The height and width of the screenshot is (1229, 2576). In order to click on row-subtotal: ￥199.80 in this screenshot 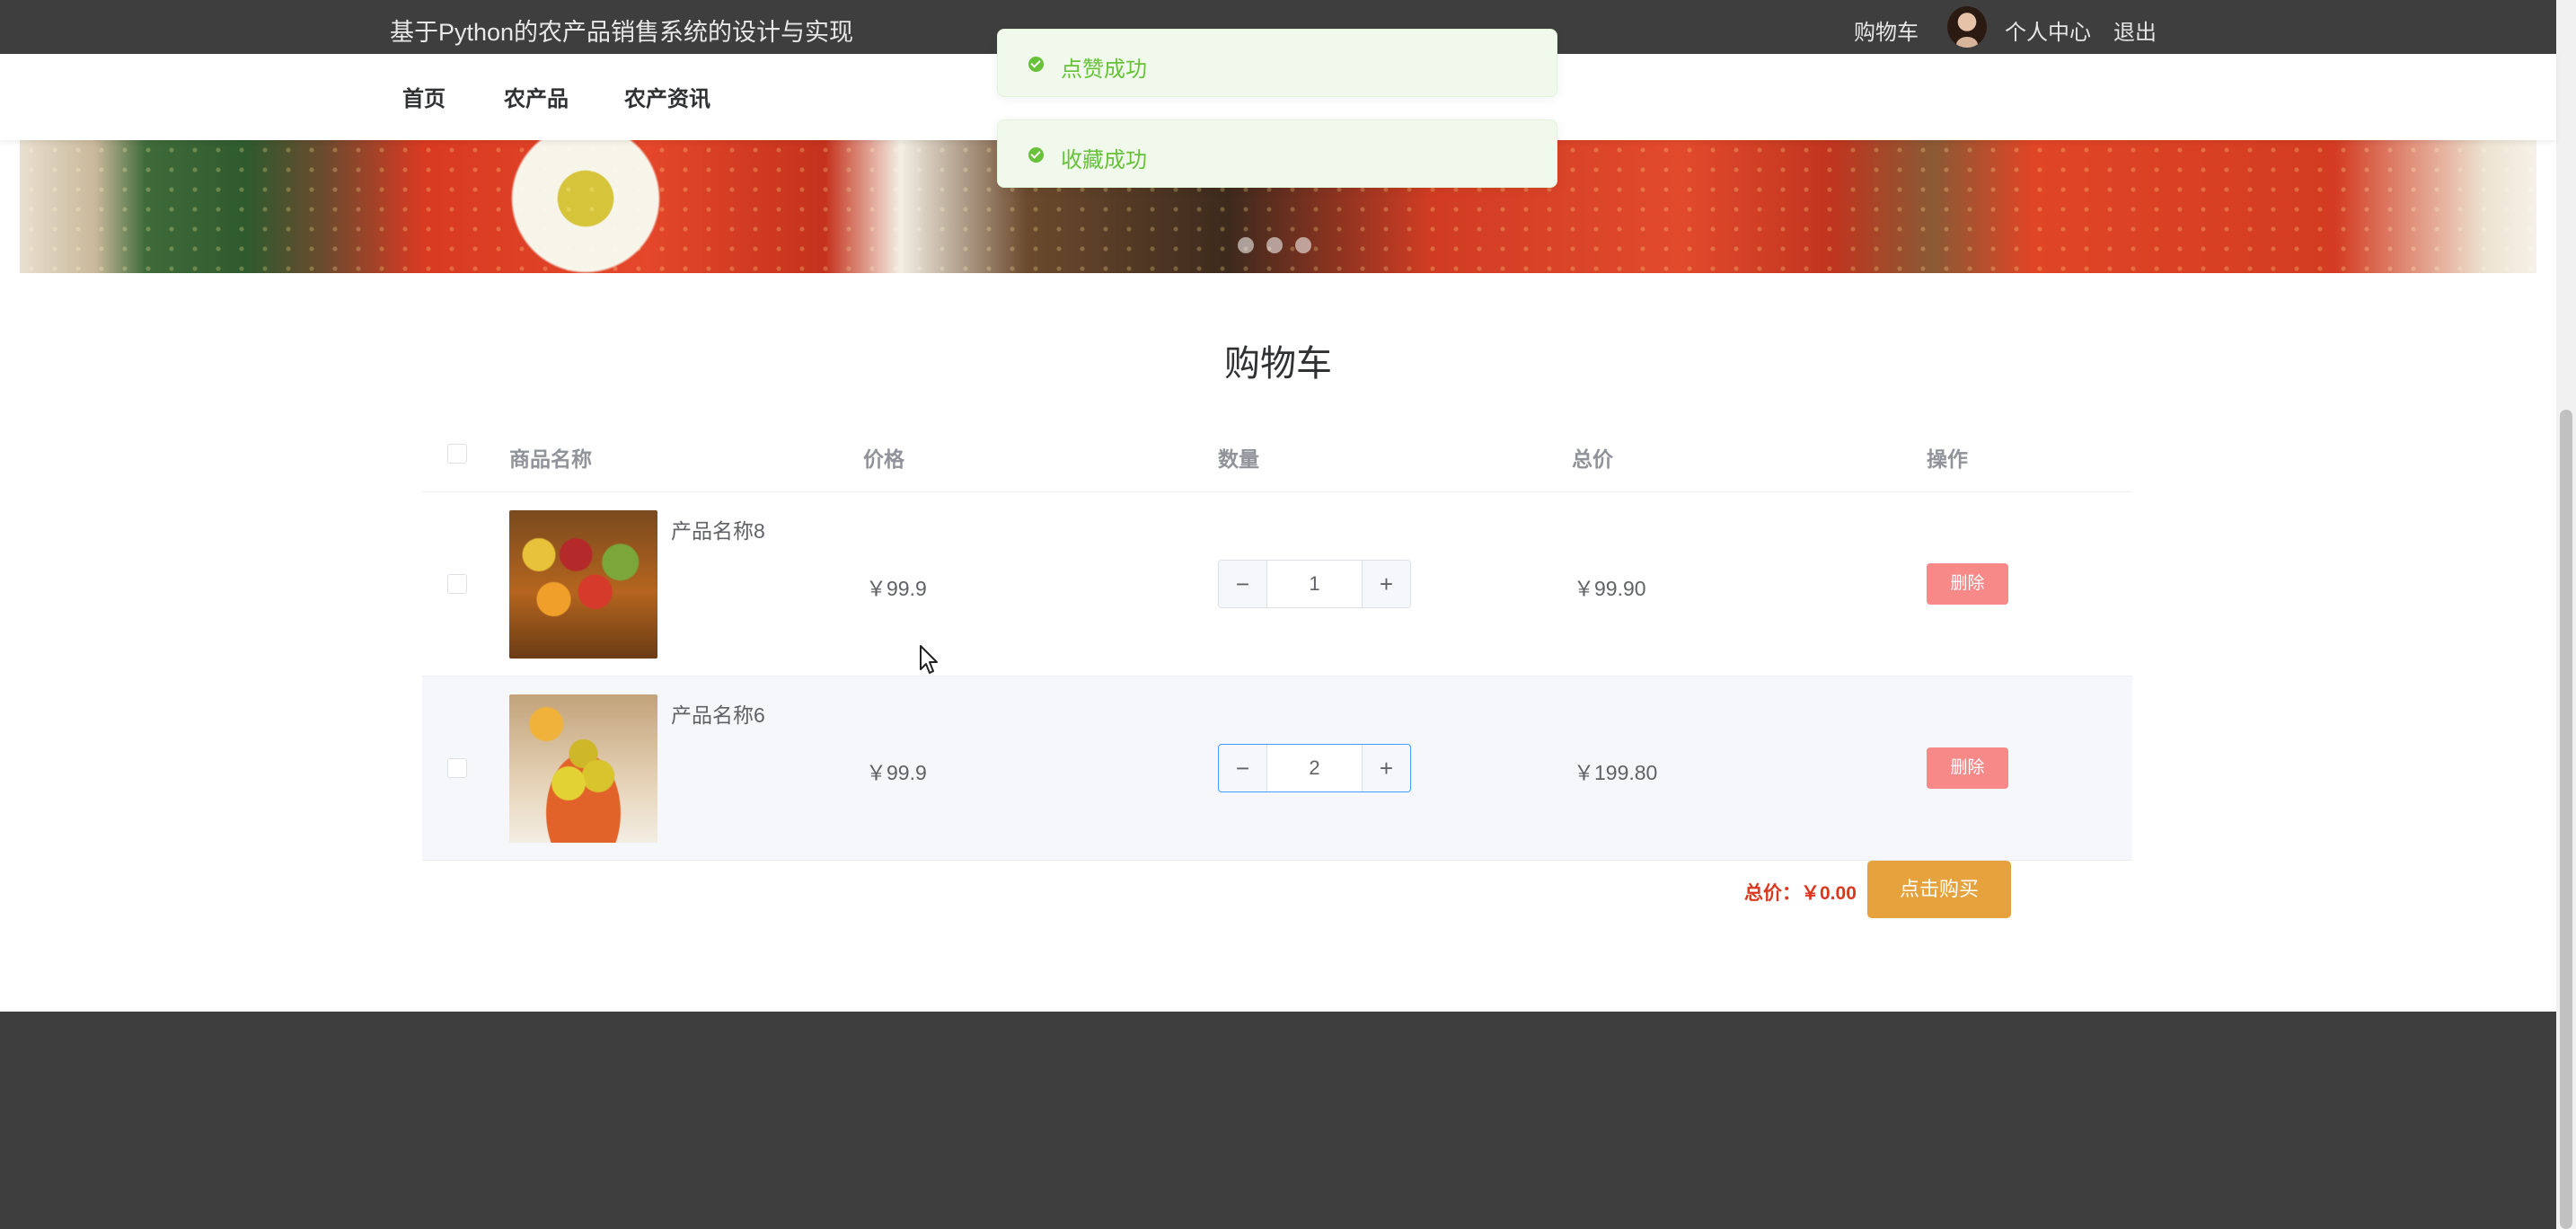, I will do `click(1616, 772)`.